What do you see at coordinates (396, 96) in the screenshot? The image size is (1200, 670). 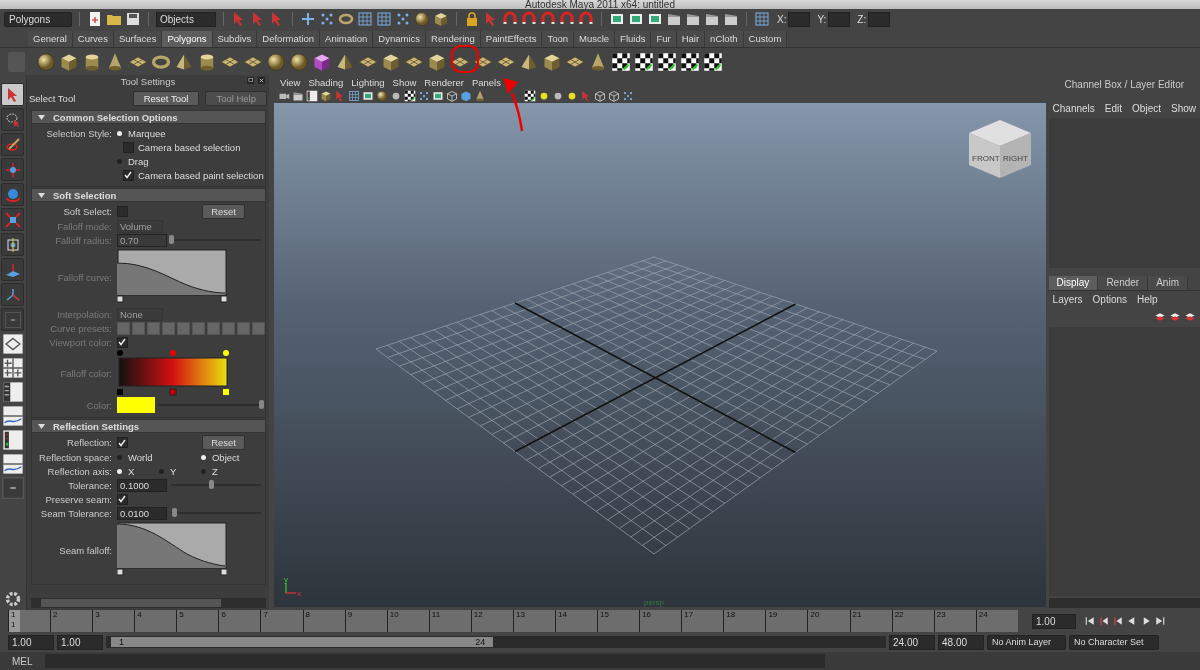 I see `ball-icon` at bounding box center [396, 96].